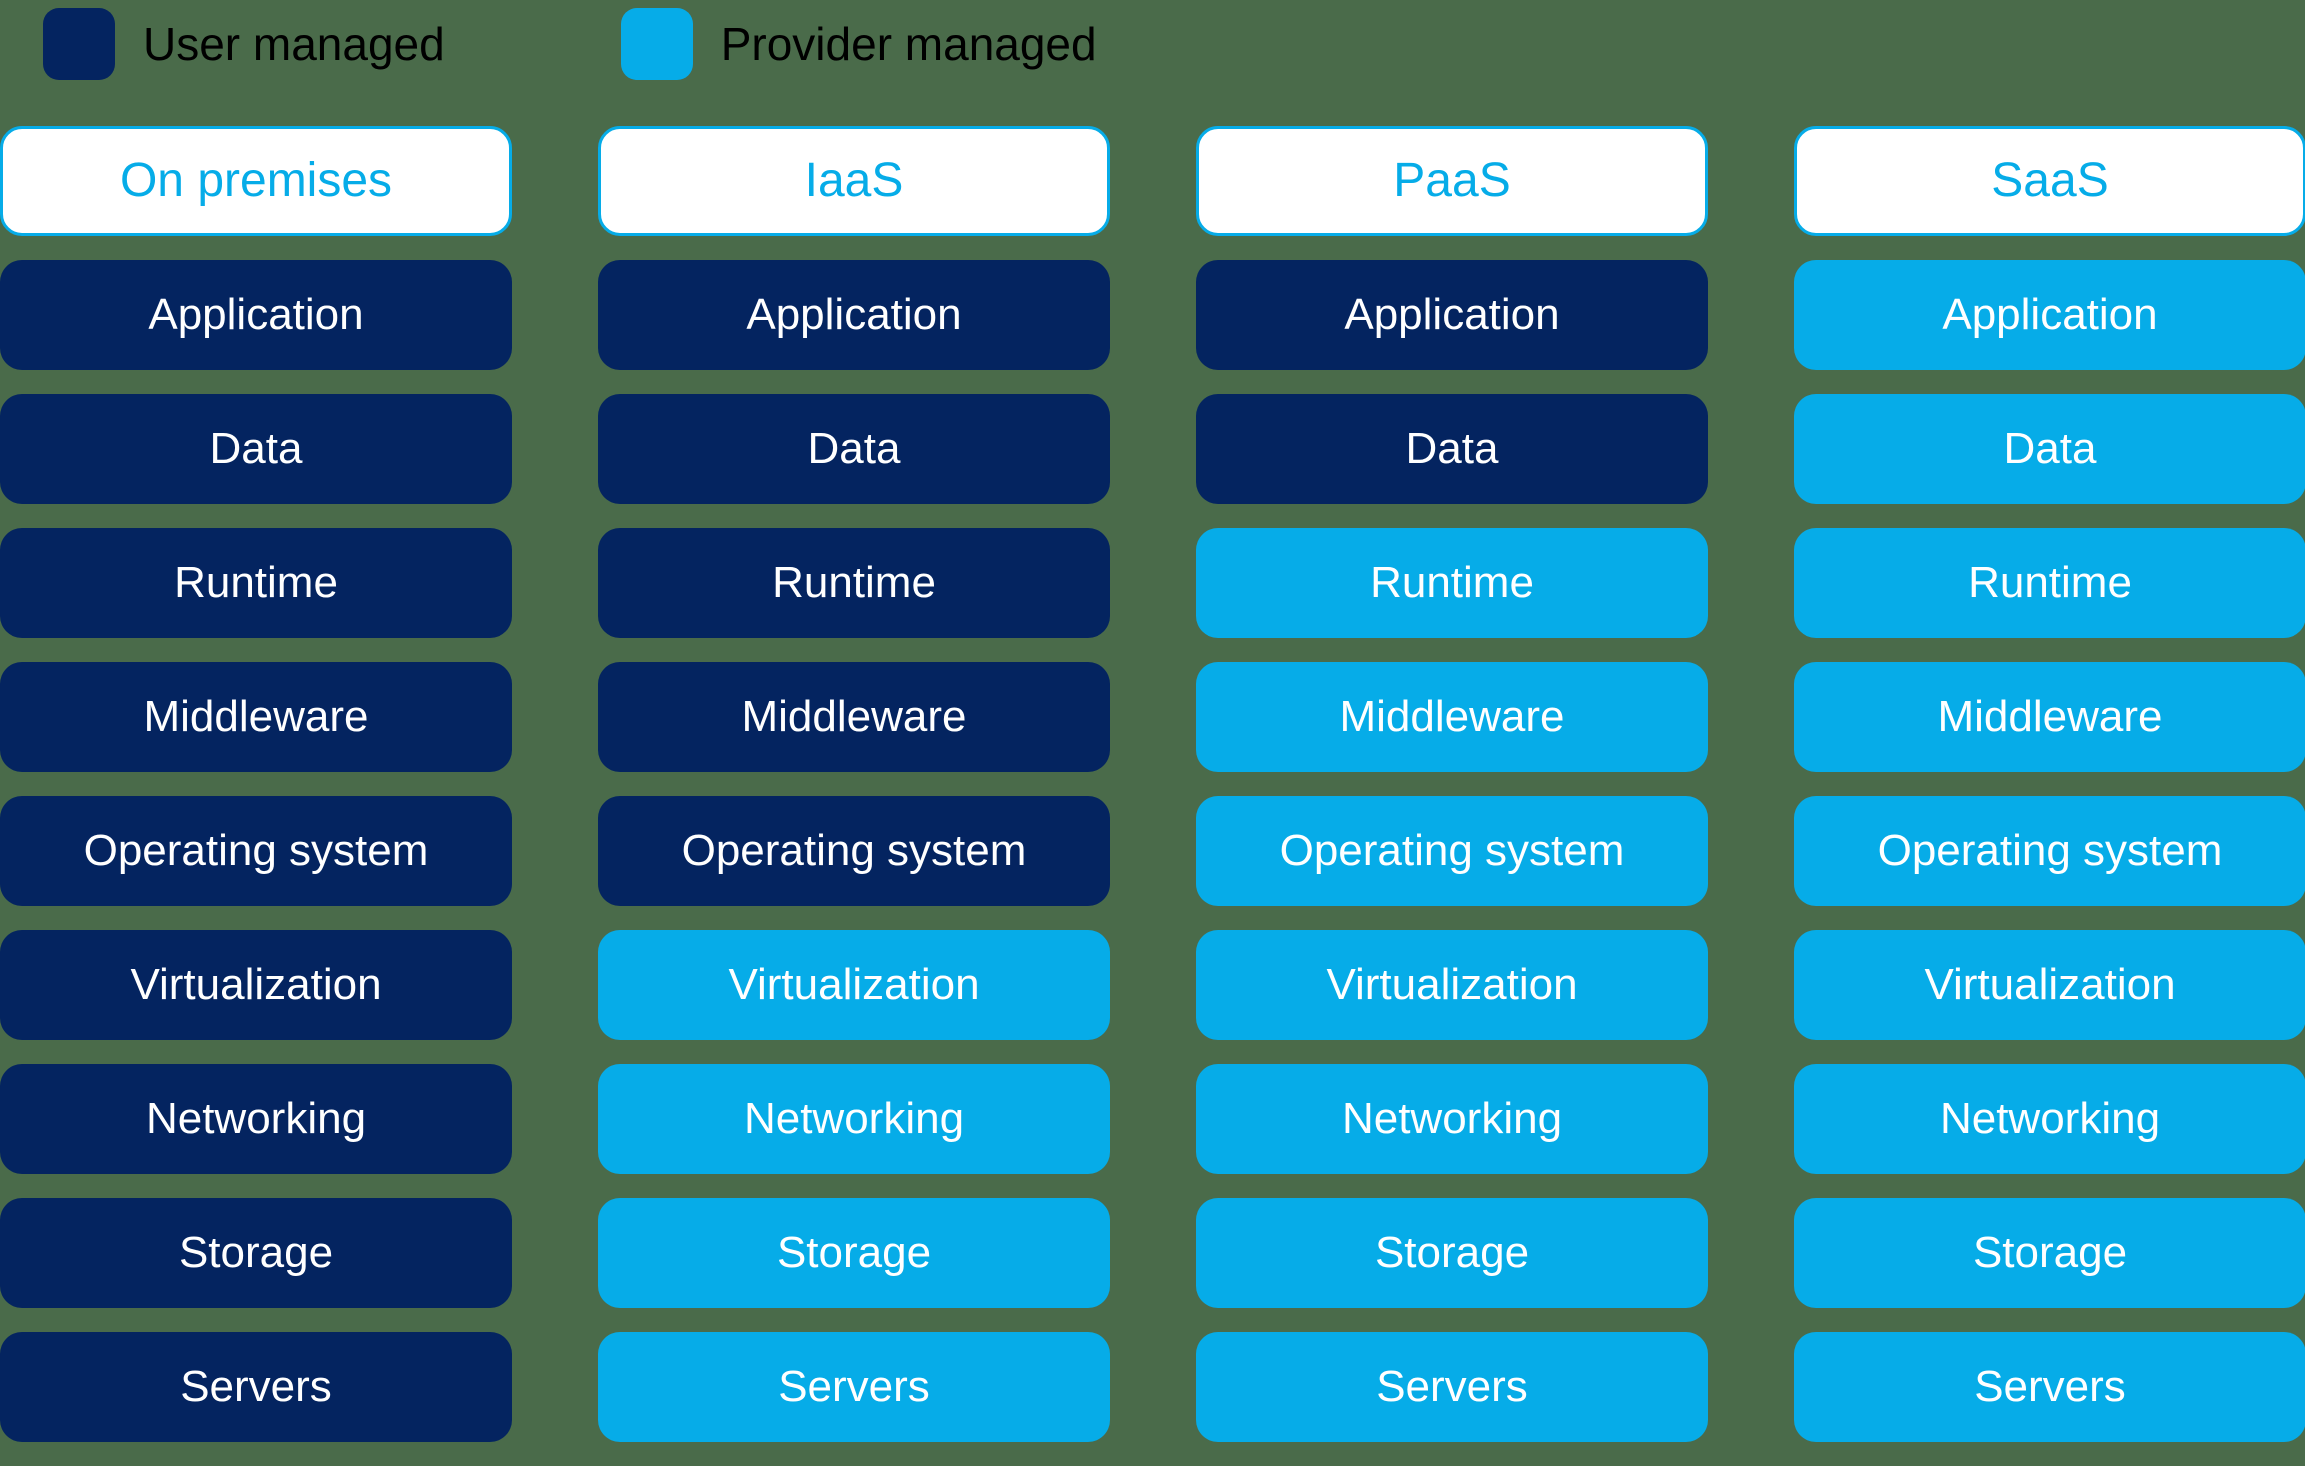 This screenshot has width=2305, height=1466. I want to click on legend-label-provider-managed: Provider managed, so click(908, 44).